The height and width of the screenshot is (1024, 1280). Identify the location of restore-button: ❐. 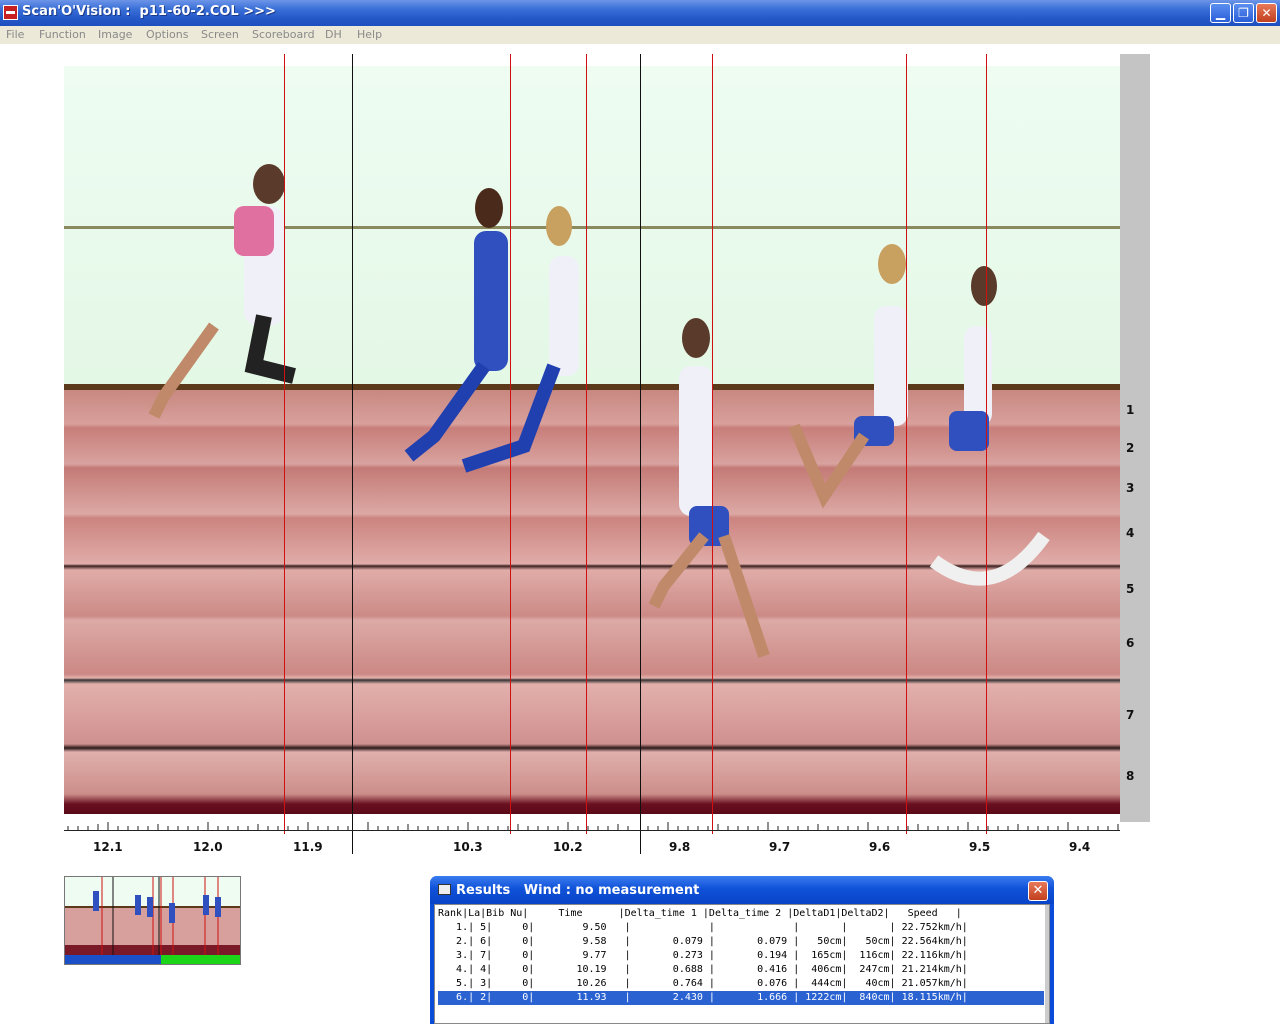
(1243, 13).